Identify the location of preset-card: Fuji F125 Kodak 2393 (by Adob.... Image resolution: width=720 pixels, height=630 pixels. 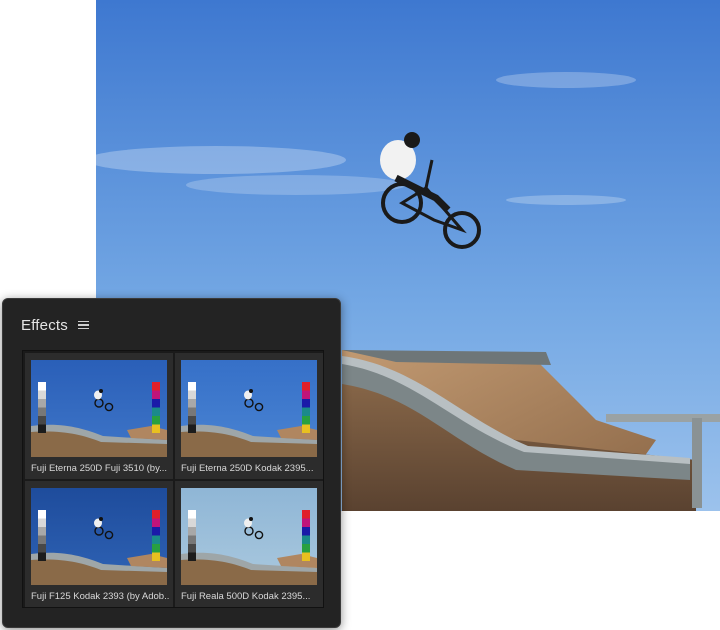
(99, 544).